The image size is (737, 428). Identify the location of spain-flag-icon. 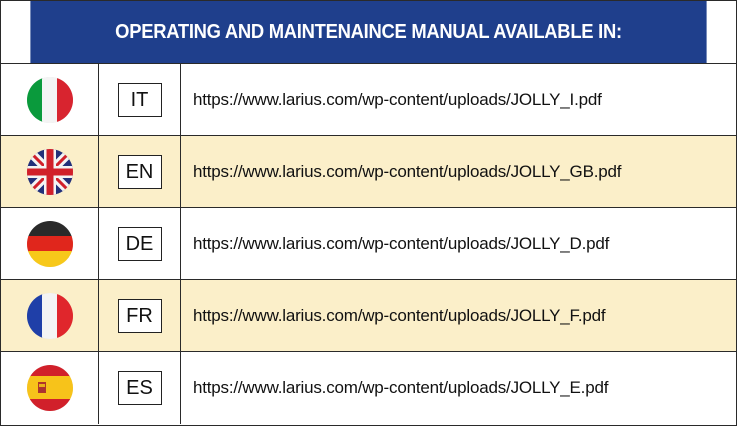
(49, 388).